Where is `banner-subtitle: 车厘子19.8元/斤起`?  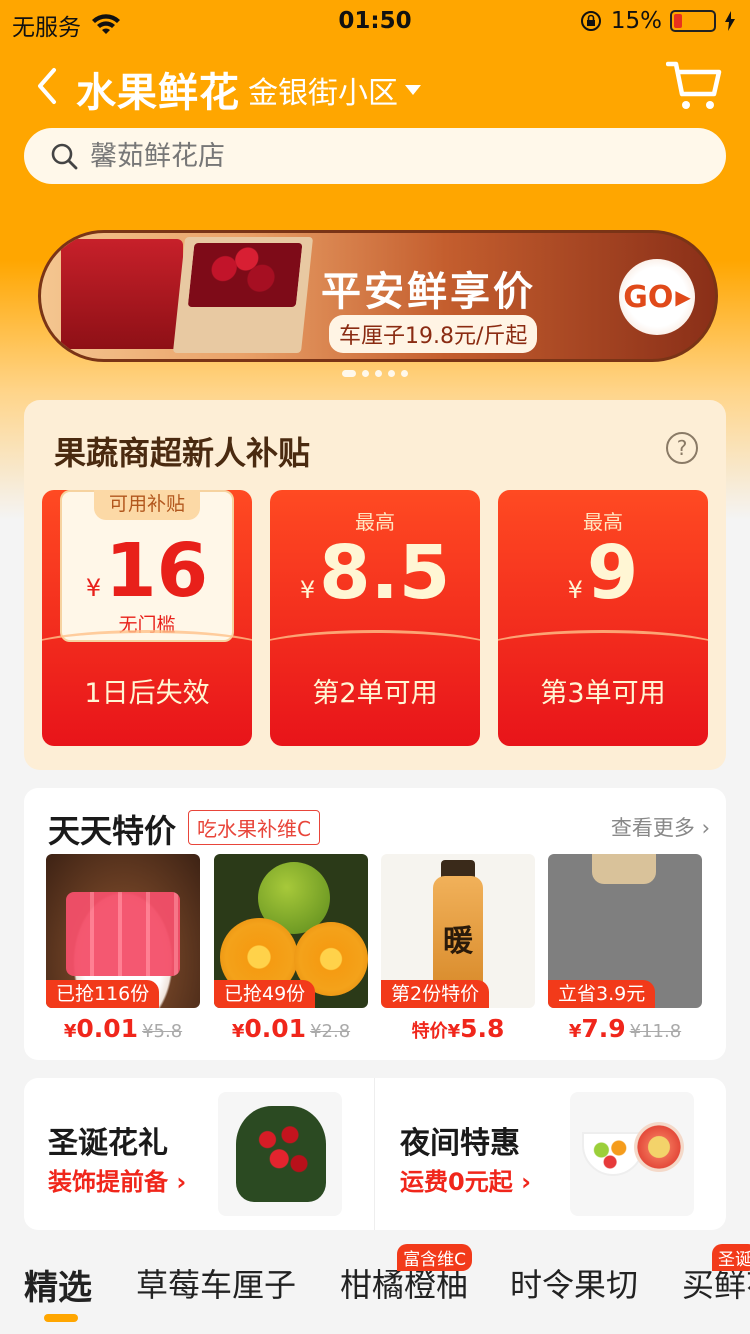 banner-subtitle: 车厘子19.8元/斤起 is located at coordinates (433, 334).